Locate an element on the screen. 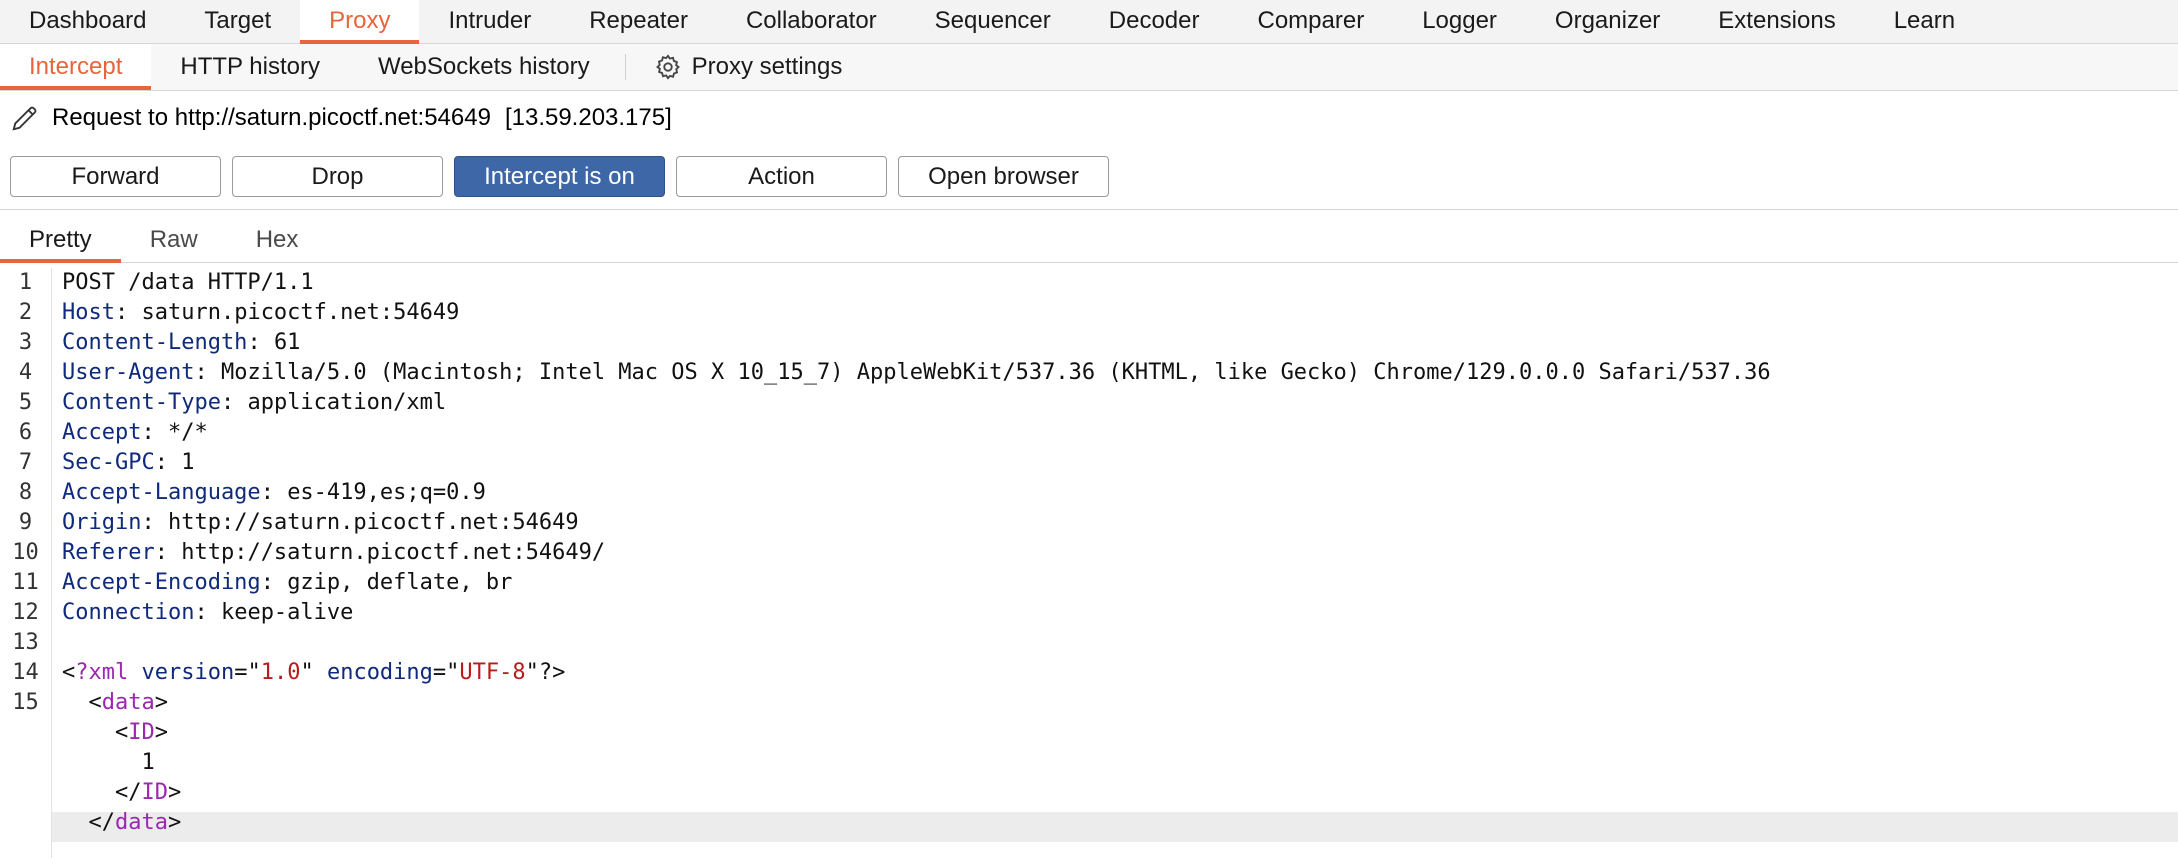  header-key: Accept-Language is located at coordinates (161, 492).